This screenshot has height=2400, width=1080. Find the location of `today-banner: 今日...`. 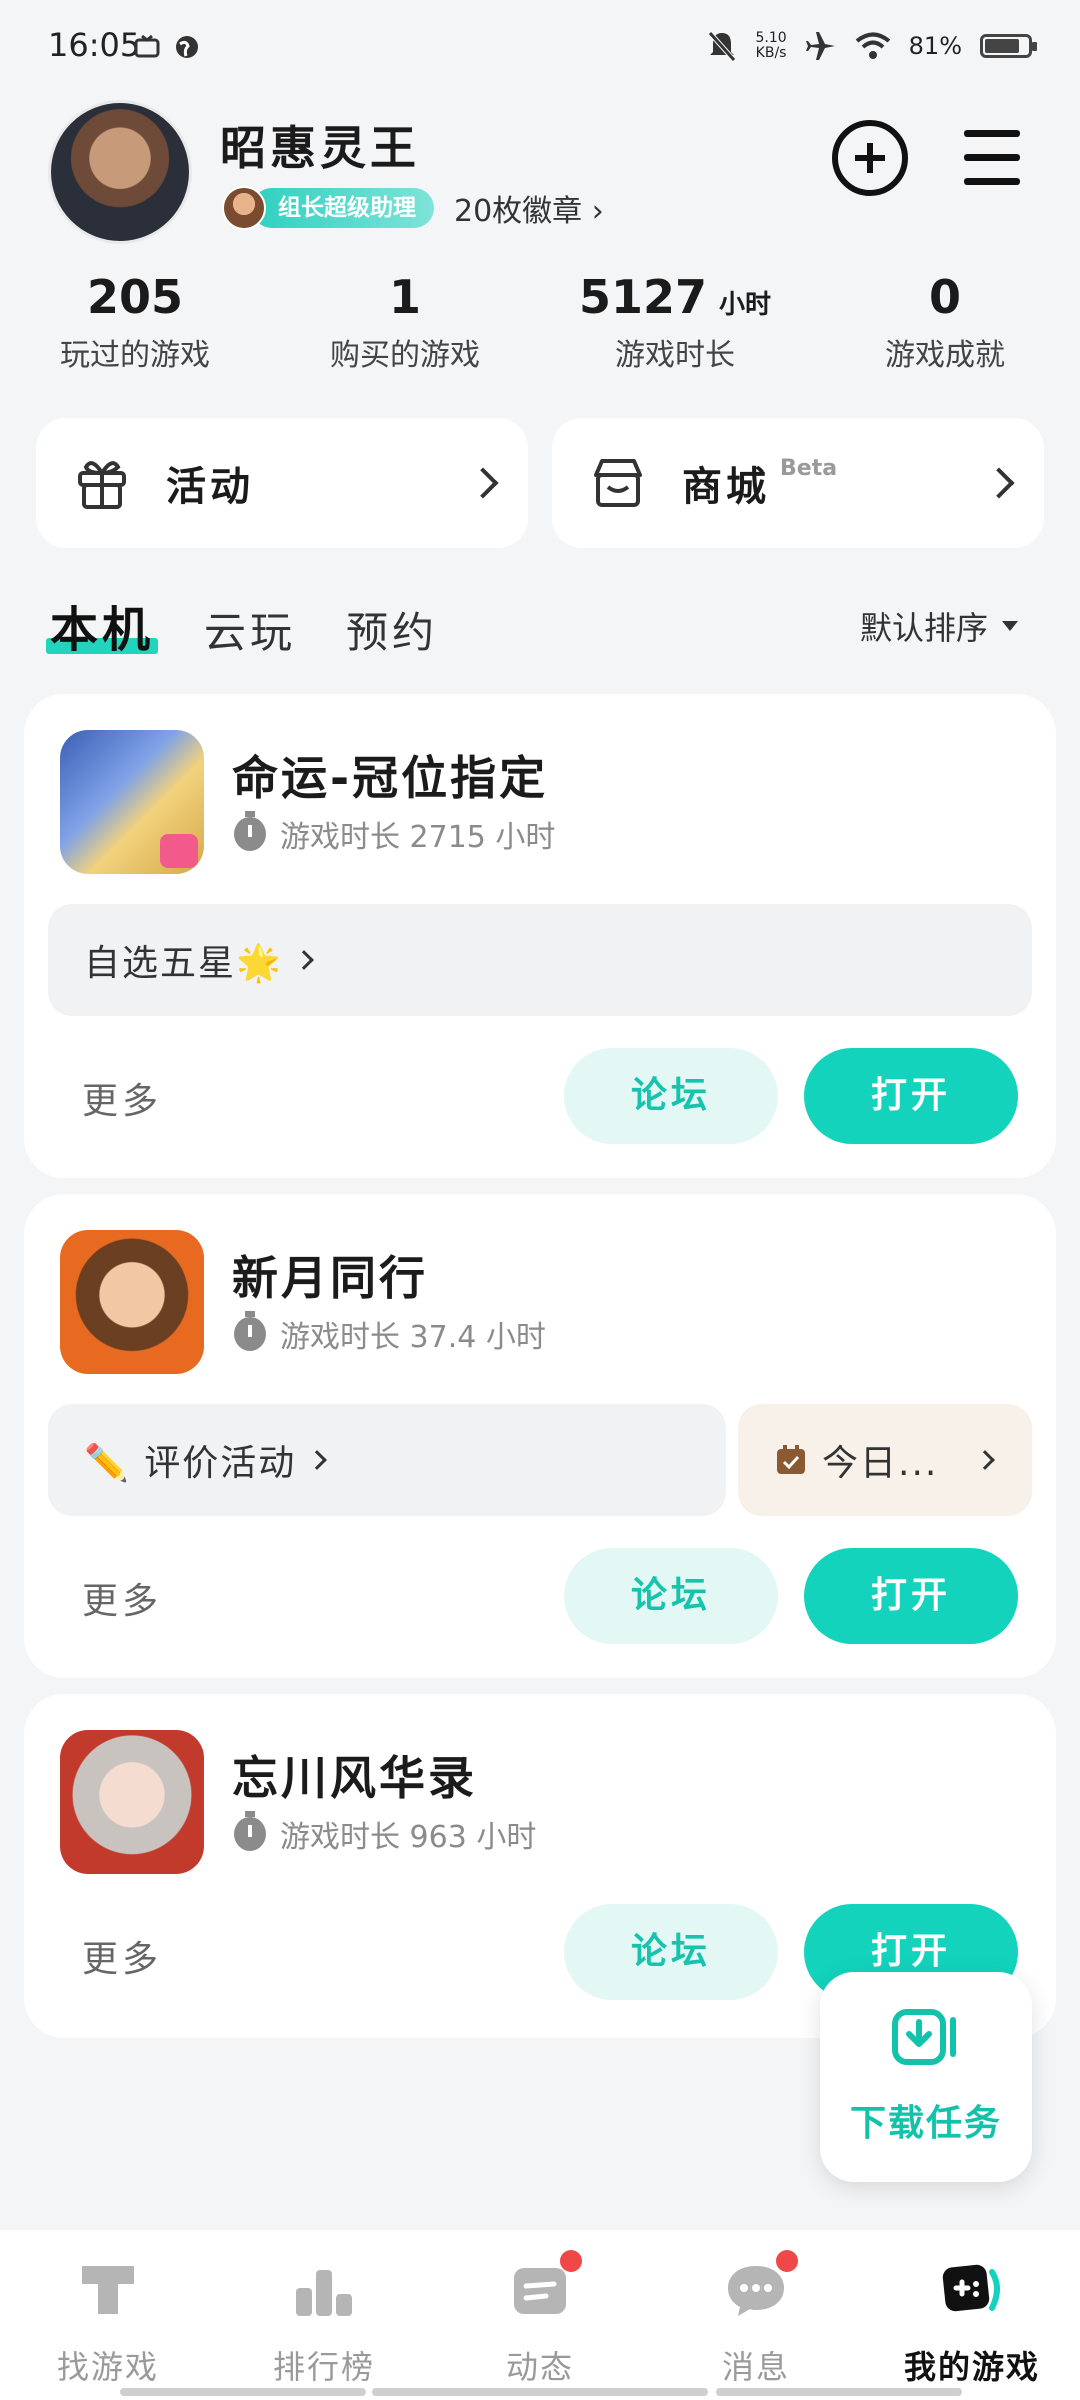

today-banner: 今日... is located at coordinates (885, 1460).